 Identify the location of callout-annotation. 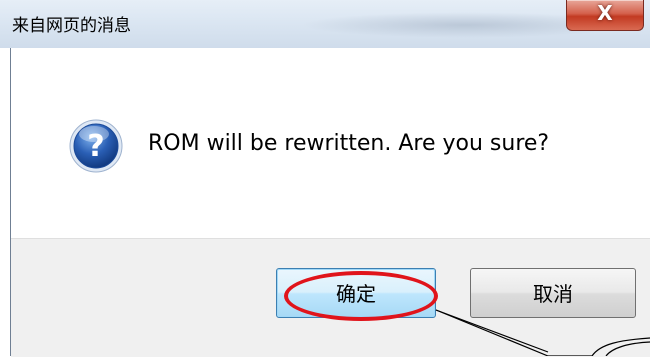
(542, 332).